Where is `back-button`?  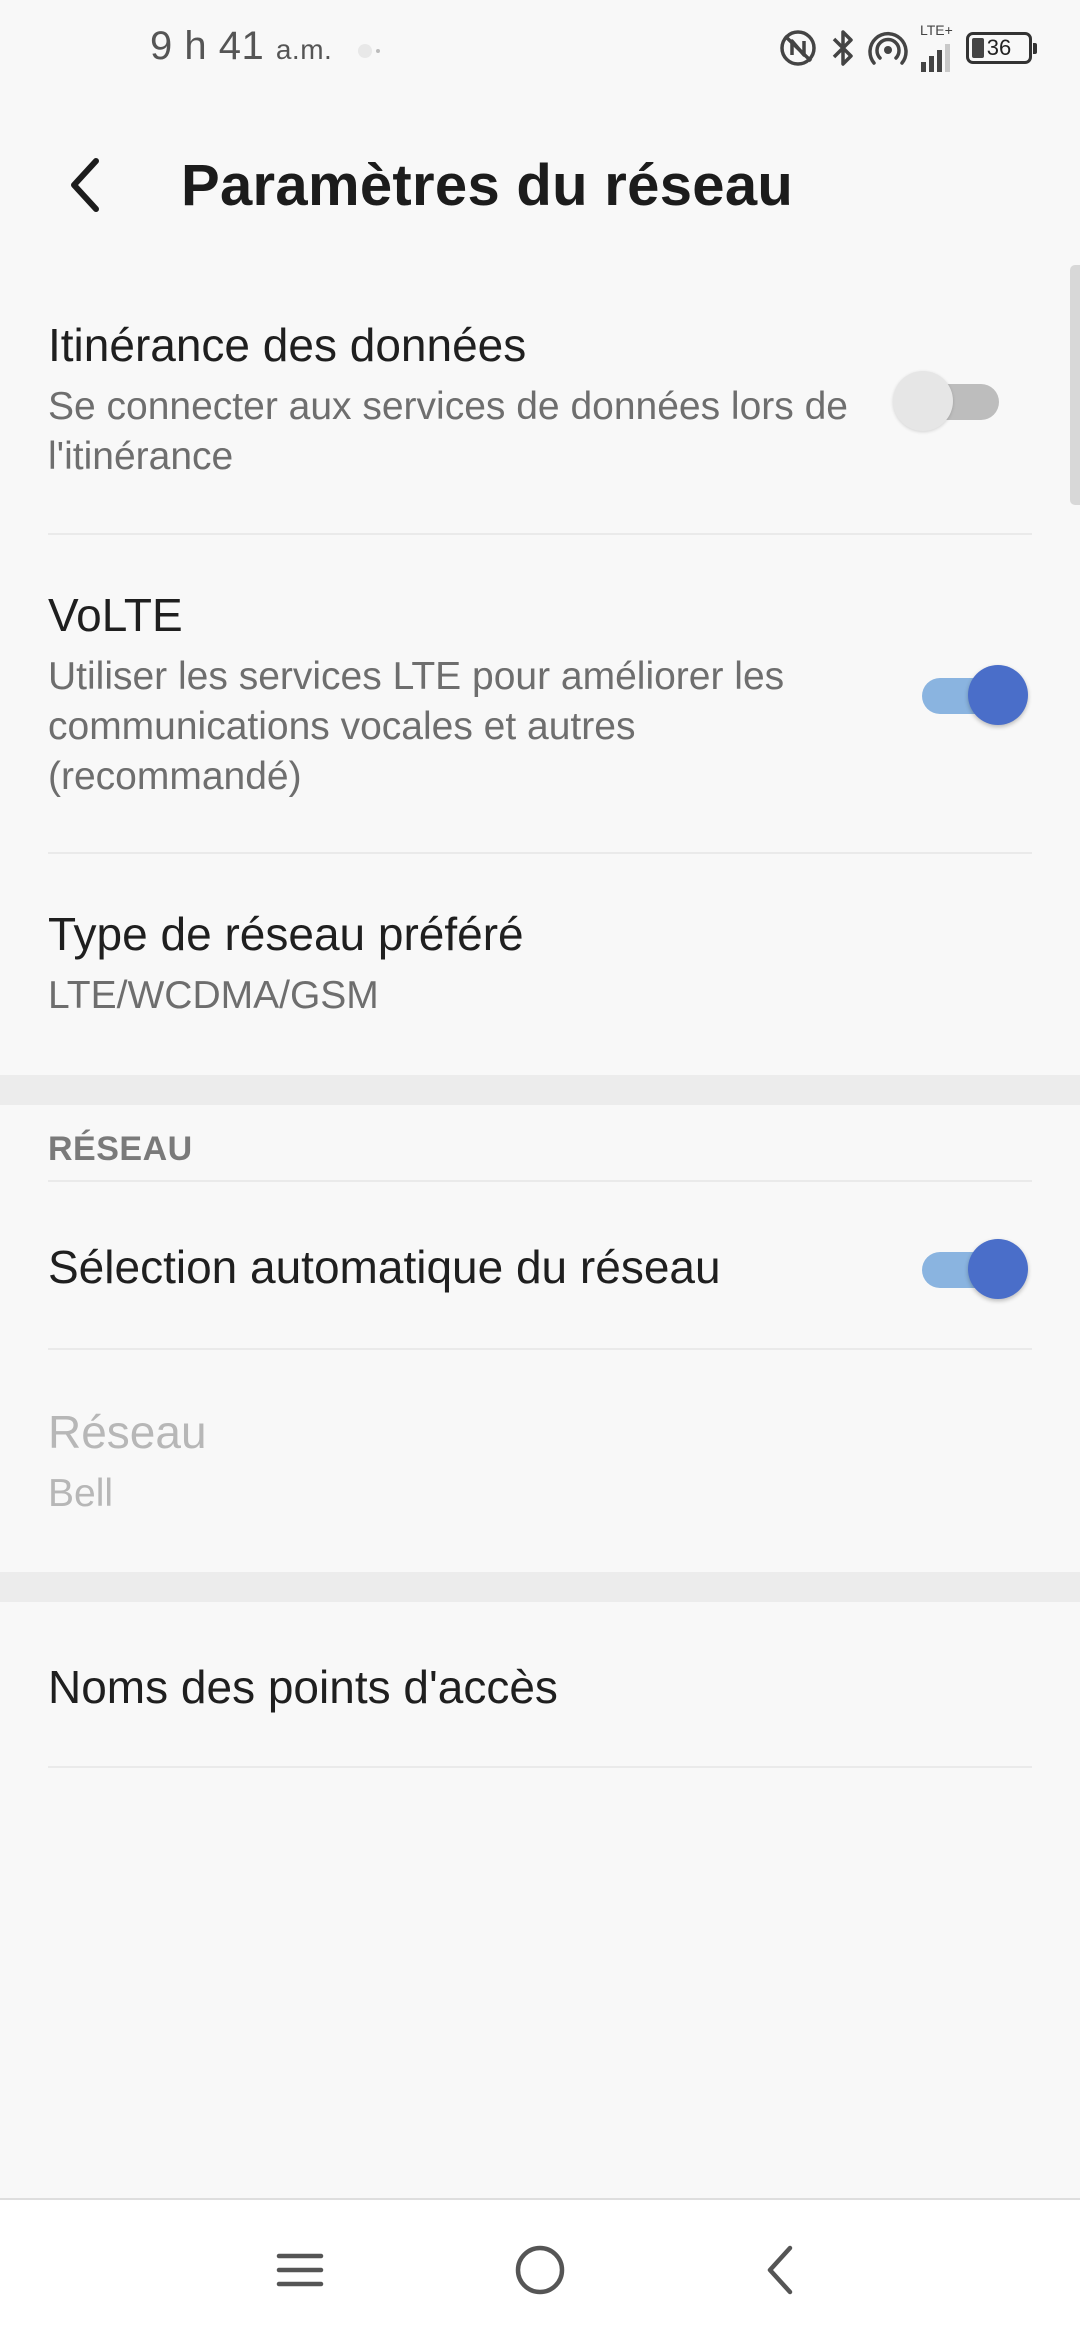 back-button is located at coordinates (85, 185).